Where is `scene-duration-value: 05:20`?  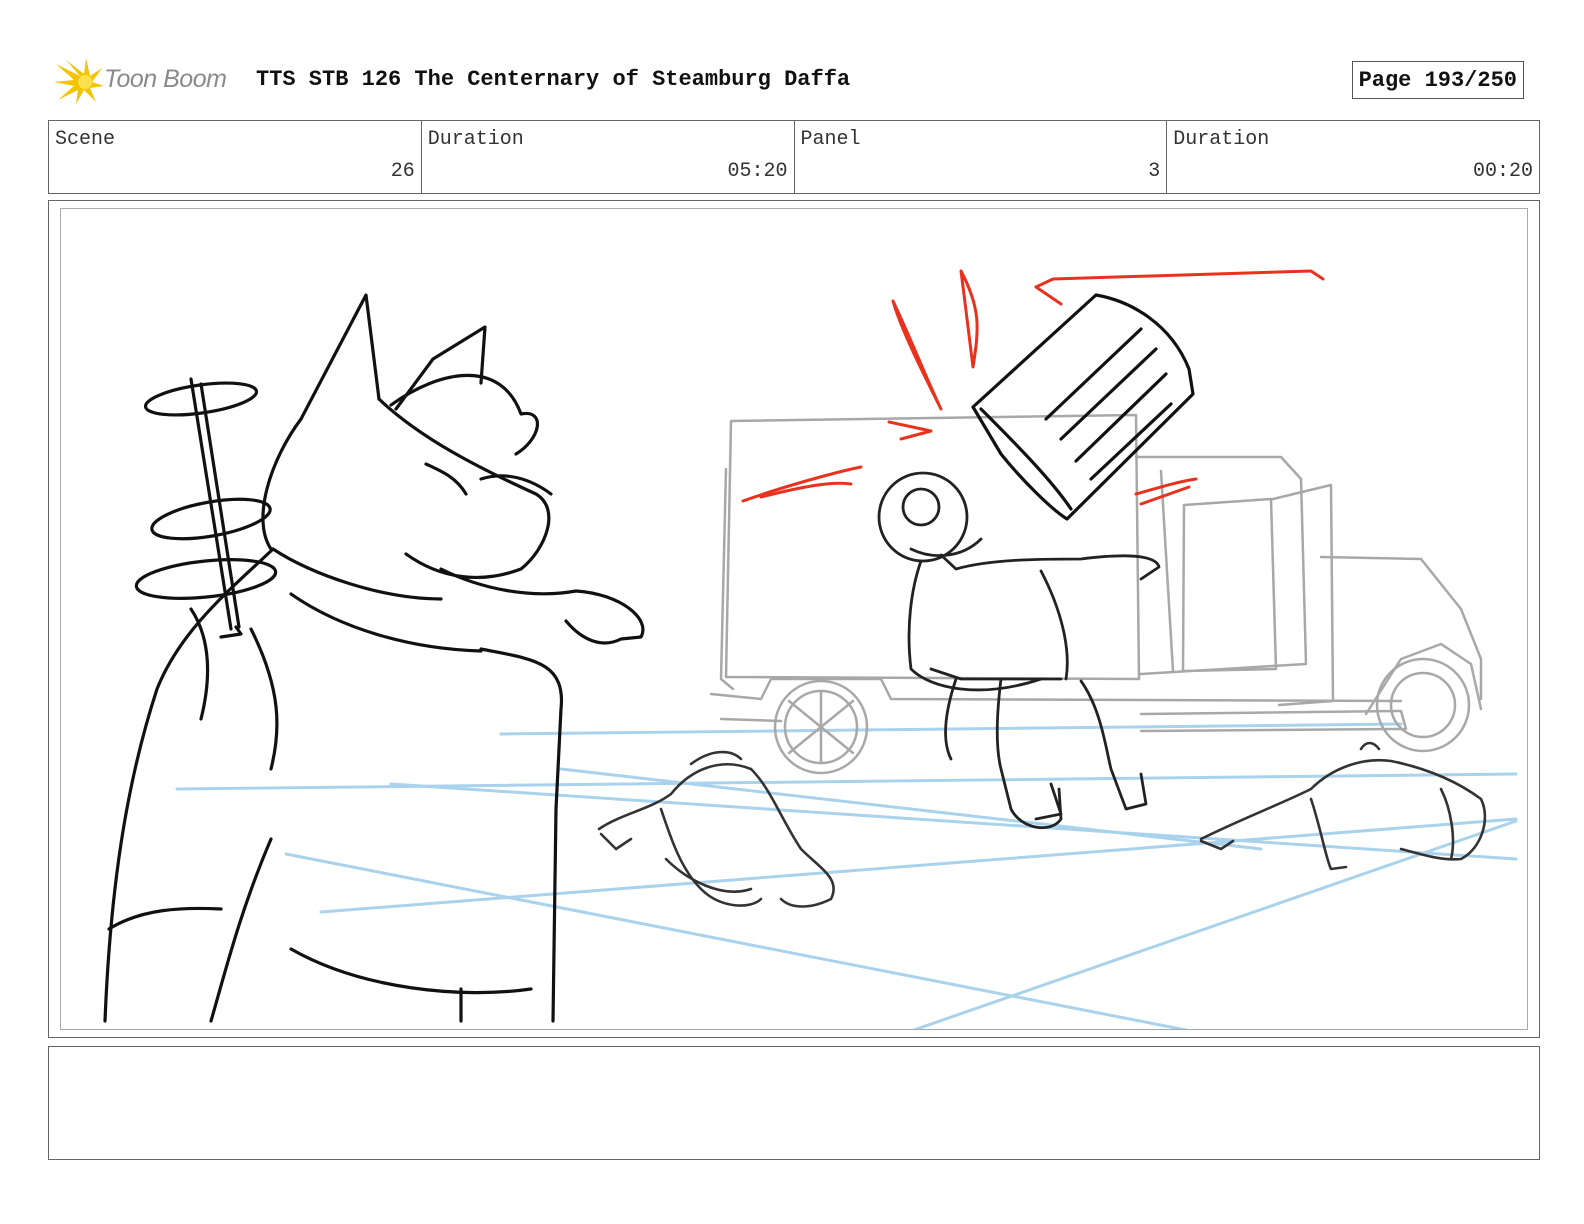 scene-duration-value: 05:20 is located at coordinates (757, 171).